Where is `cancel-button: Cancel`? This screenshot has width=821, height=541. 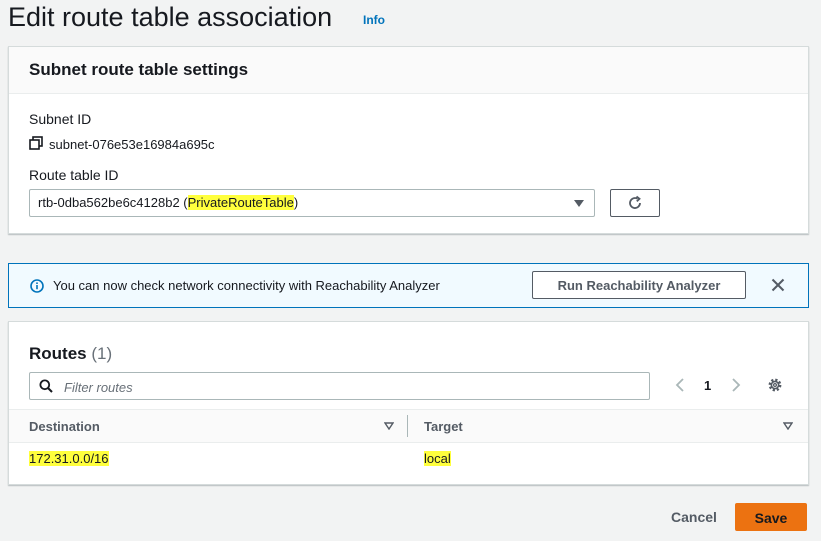 cancel-button: Cancel is located at coordinates (694, 517).